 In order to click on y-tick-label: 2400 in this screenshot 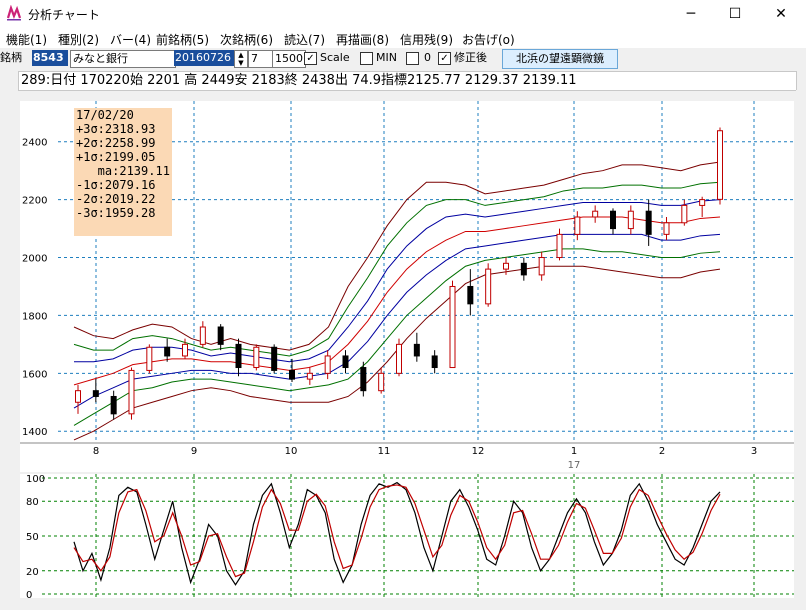, I will do `click(34, 143)`.